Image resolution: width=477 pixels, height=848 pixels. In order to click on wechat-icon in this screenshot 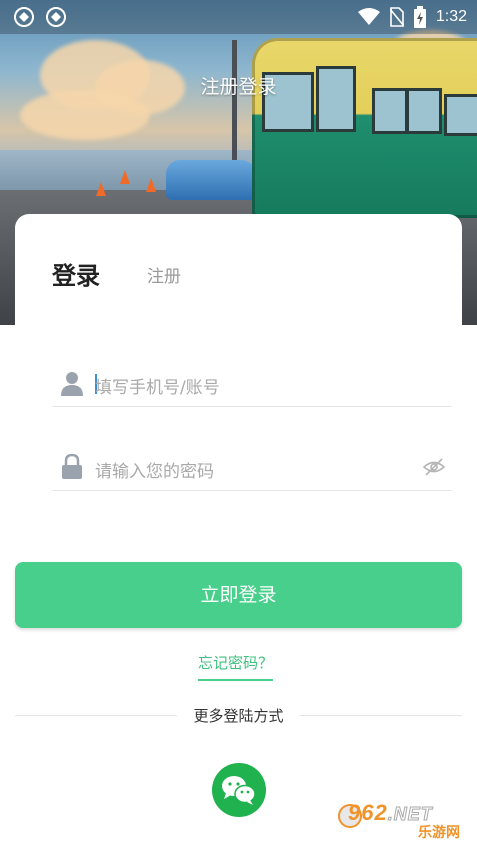, I will do `click(239, 790)`.